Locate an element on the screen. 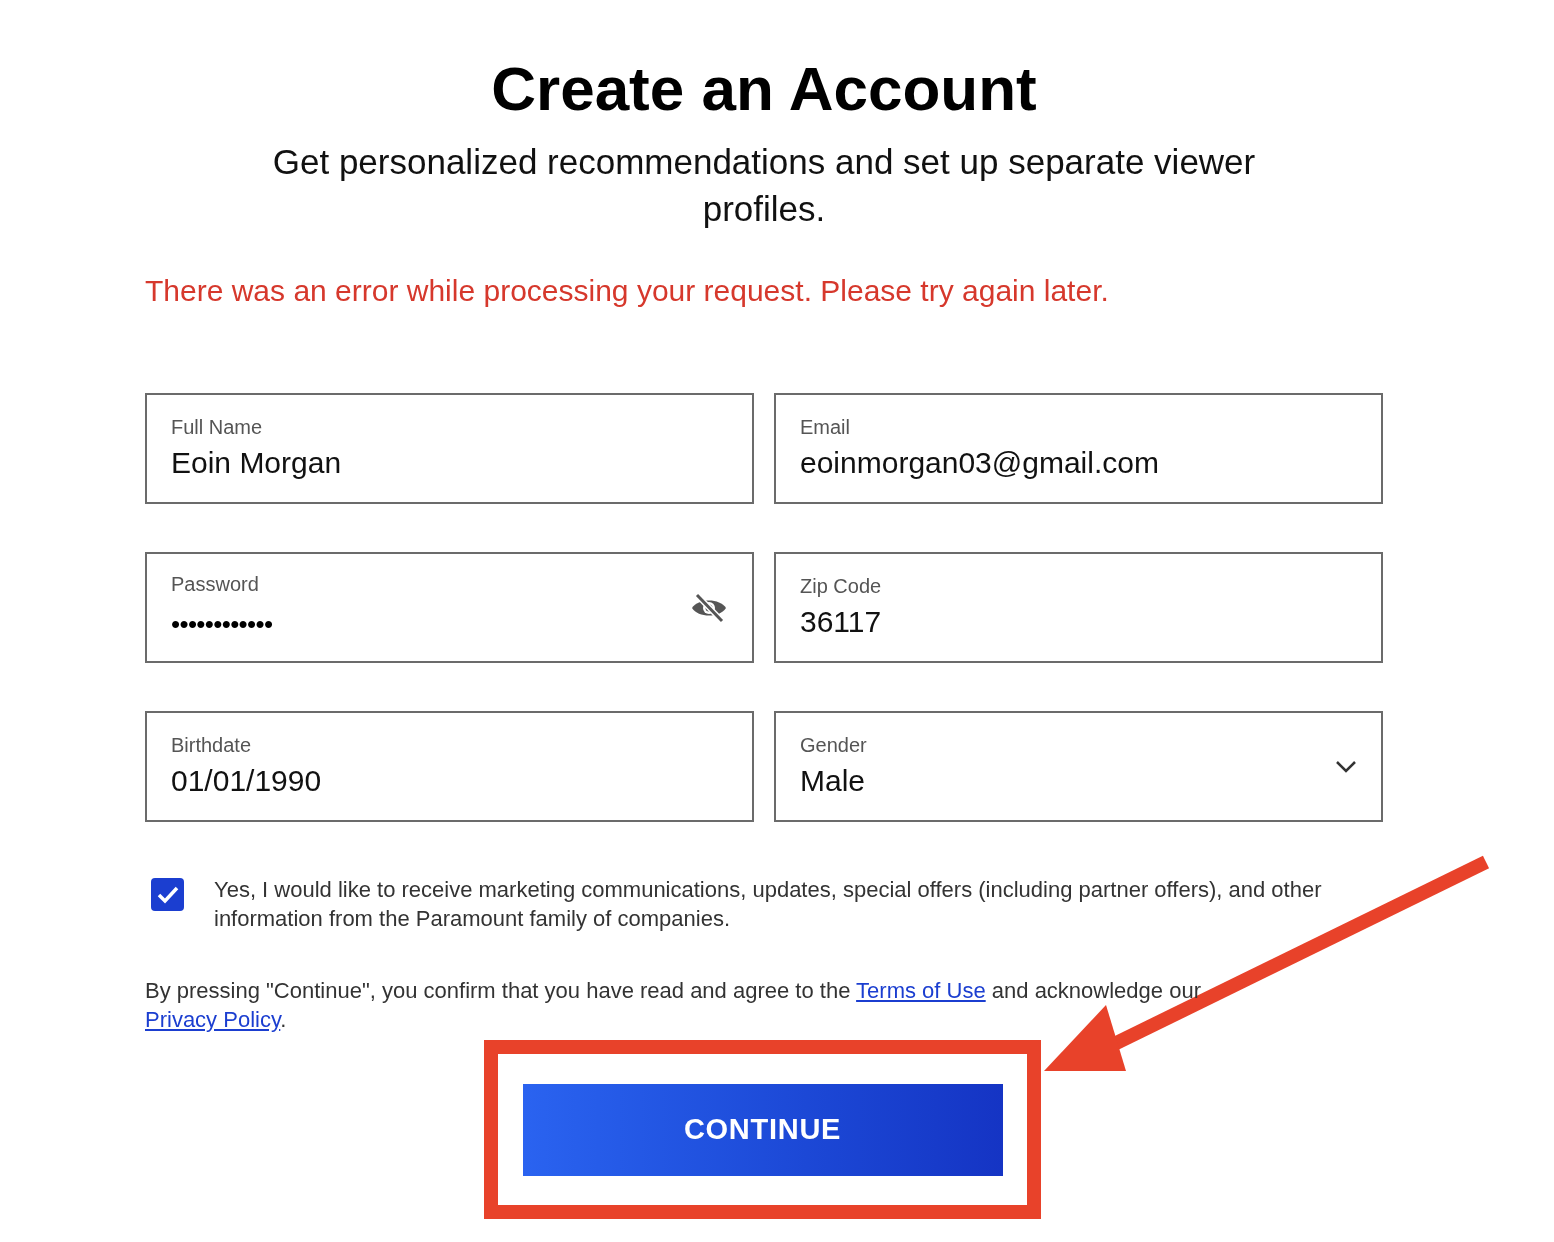 Image resolution: width=1554 pixels, height=1242 pixels. input-field: Birthdate 01/01/1990 is located at coordinates (449, 766).